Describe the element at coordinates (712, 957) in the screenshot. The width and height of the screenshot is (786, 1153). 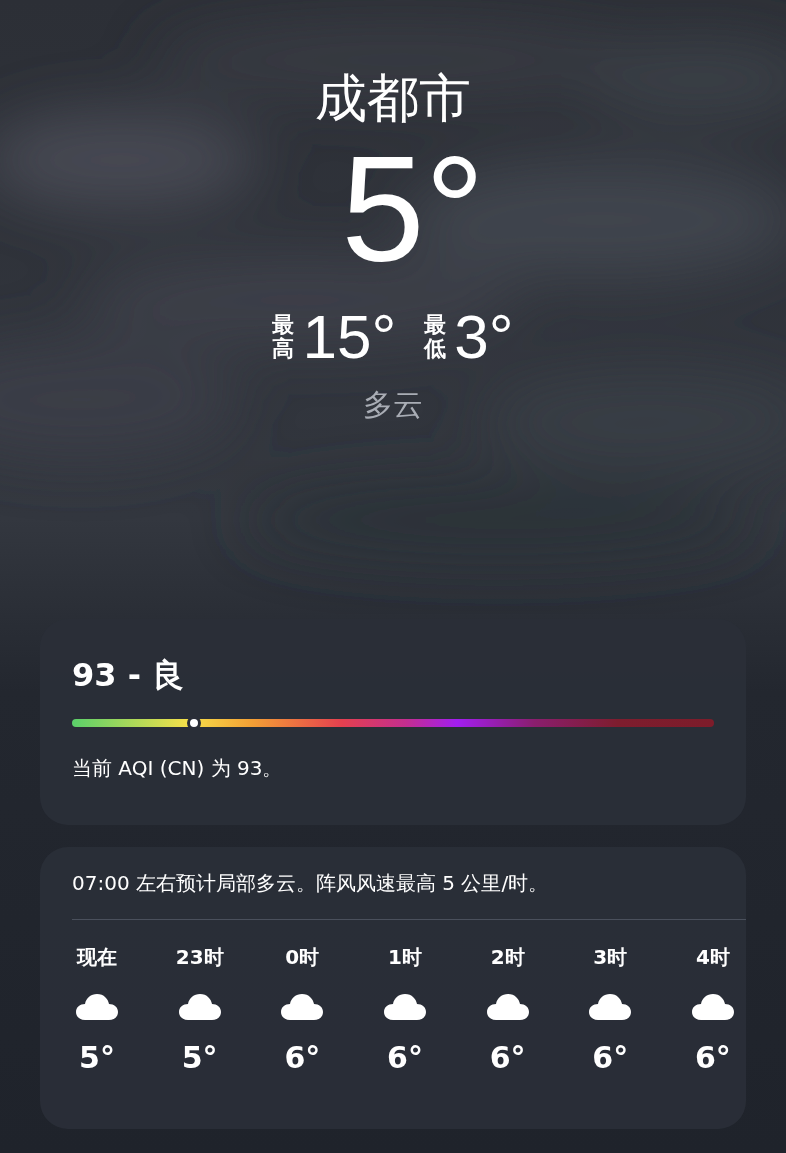
I see `hour-label: 4时` at that location.